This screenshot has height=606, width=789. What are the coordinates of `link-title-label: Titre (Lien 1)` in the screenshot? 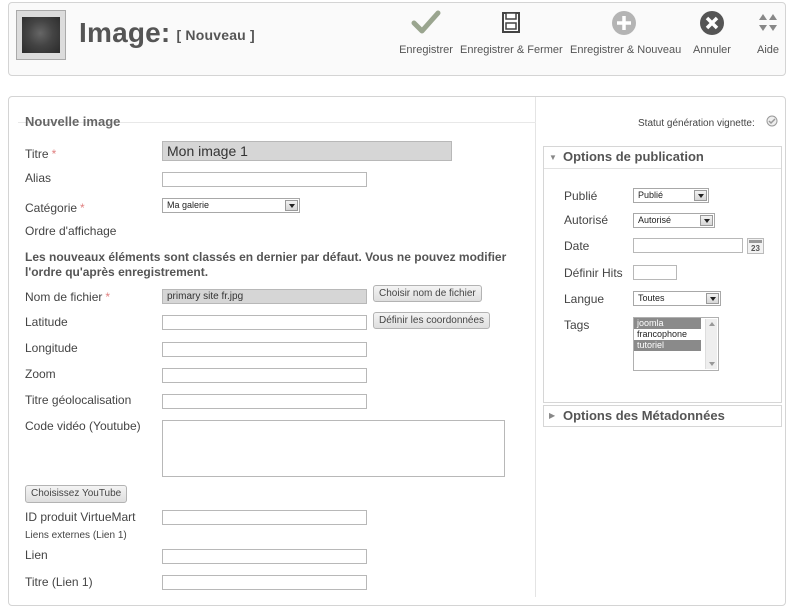 It's located at (59, 582).